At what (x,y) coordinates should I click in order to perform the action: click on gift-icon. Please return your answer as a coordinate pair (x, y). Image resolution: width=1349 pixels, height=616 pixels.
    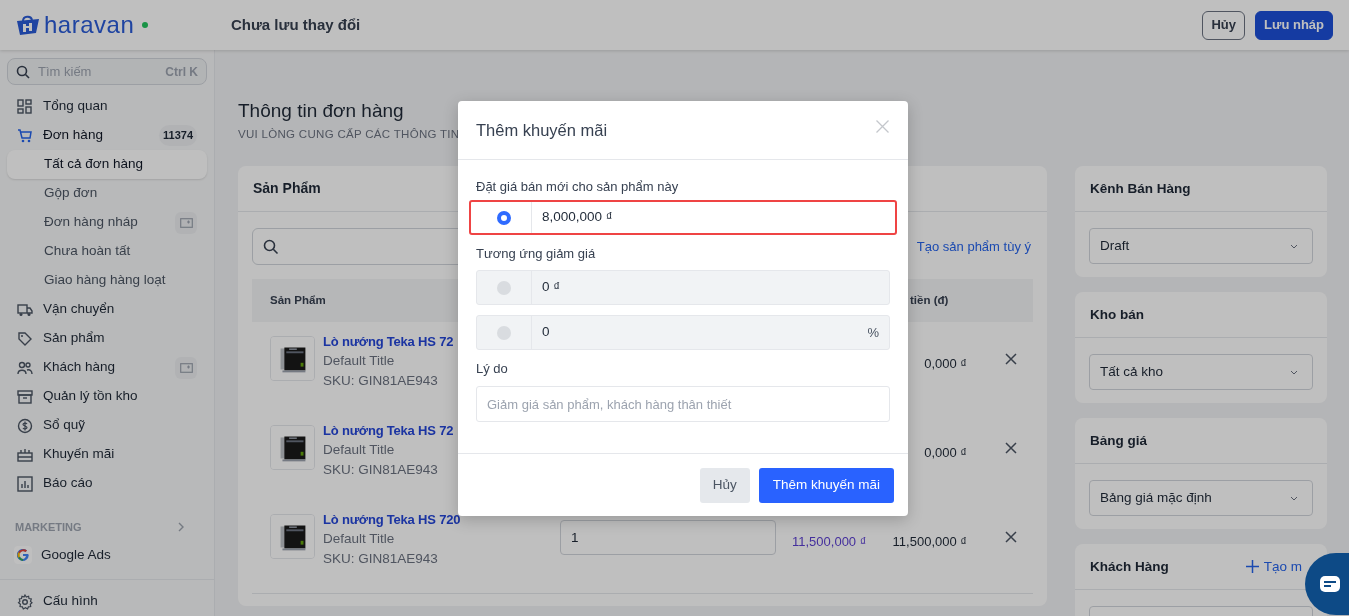
    Looking at the image, I should click on (25, 454).